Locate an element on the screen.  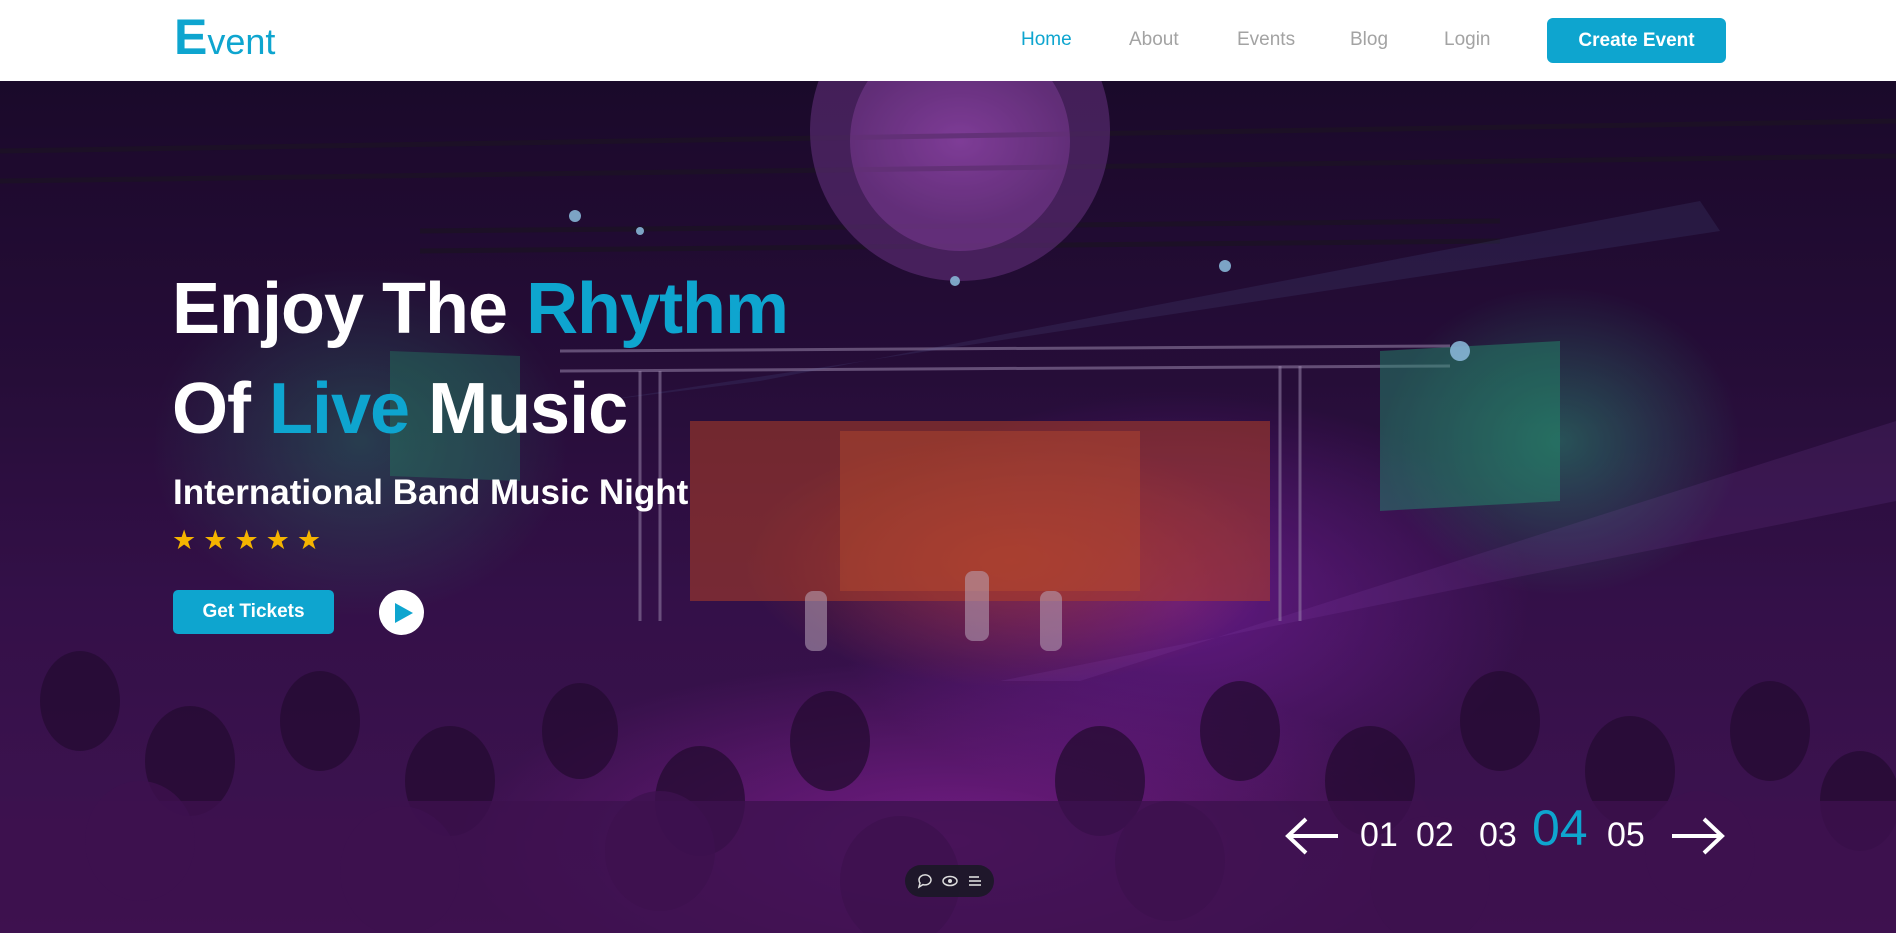
play-icon is located at coordinates (403, 612).